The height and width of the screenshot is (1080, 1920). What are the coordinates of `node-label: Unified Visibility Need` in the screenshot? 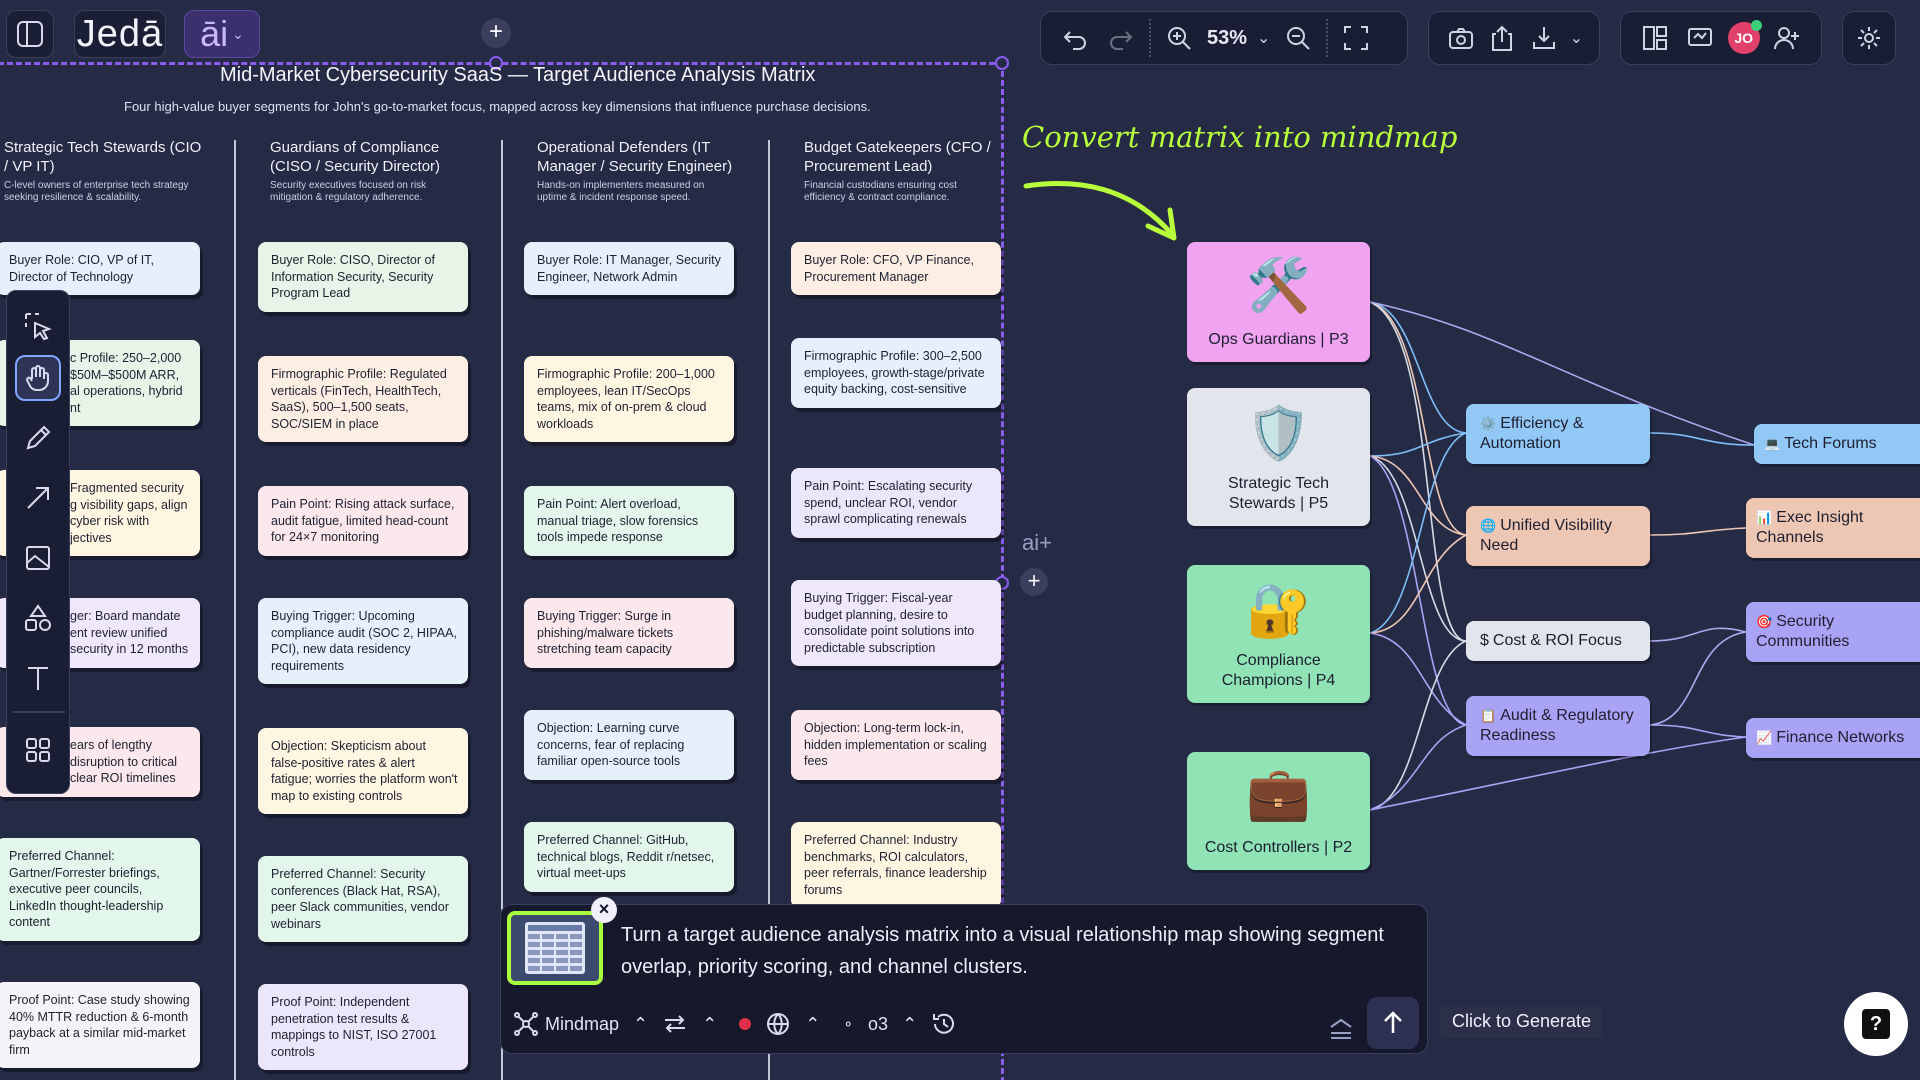 It's located at (1546, 535).